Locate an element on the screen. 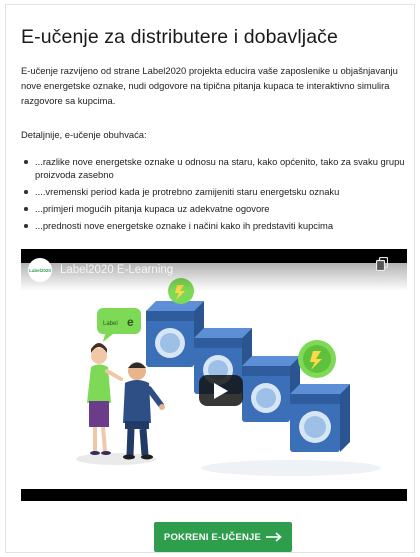 The image size is (420, 557). woman-figure is located at coordinates (105, 399).